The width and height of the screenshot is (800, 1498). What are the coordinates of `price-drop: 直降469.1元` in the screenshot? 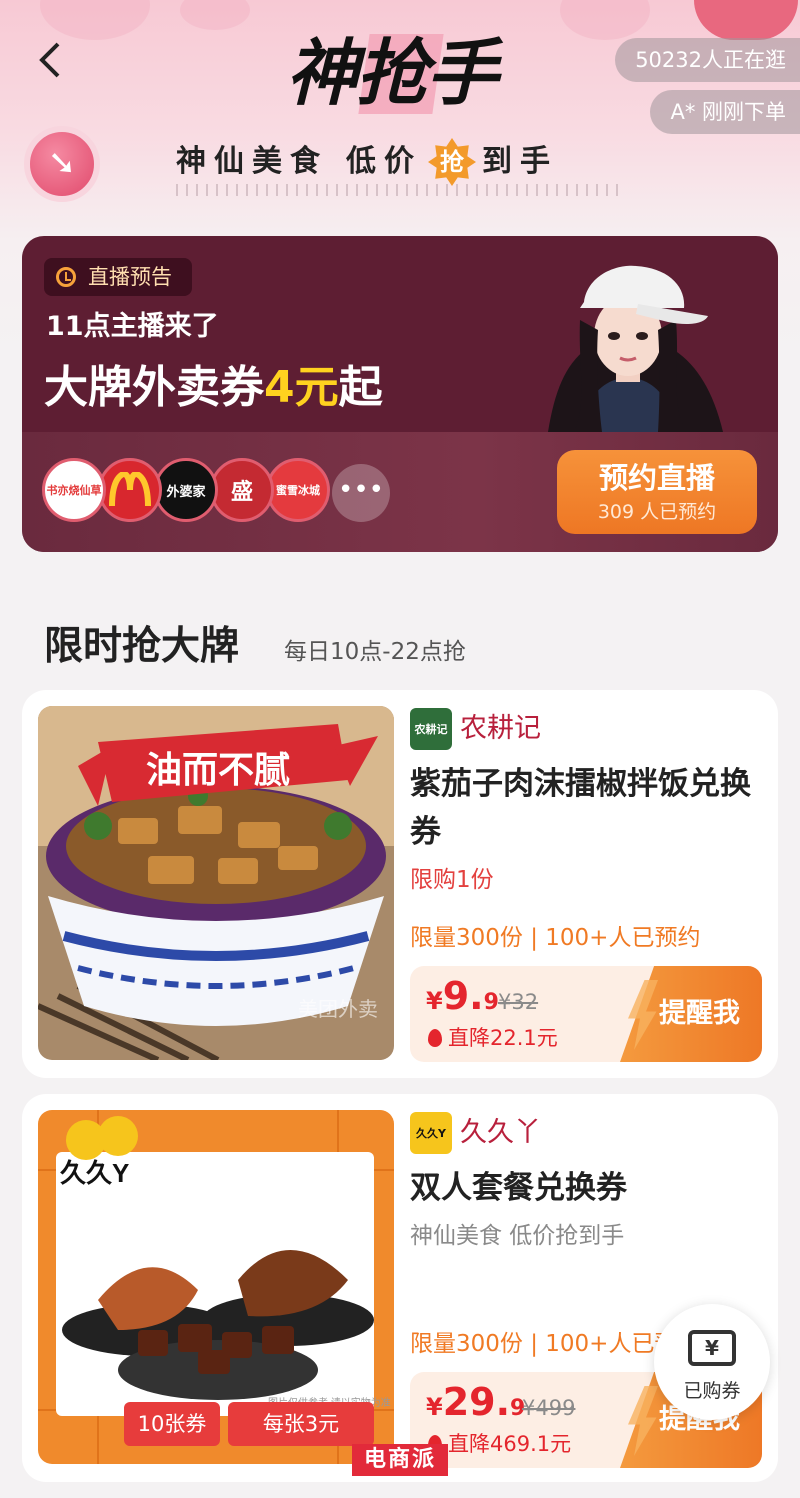 It's located at (499, 1444).